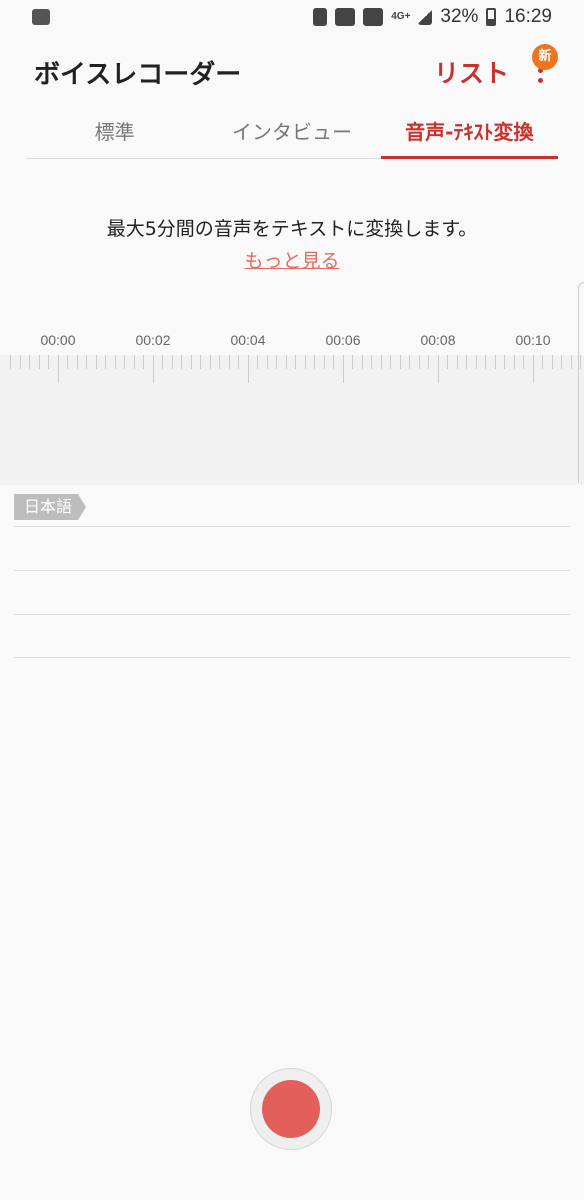 Image resolution: width=584 pixels, height=1200 pixels. Describe the element at coordinates (401, 16) in the screenshot. I see `network-type: 4G+` at that location.